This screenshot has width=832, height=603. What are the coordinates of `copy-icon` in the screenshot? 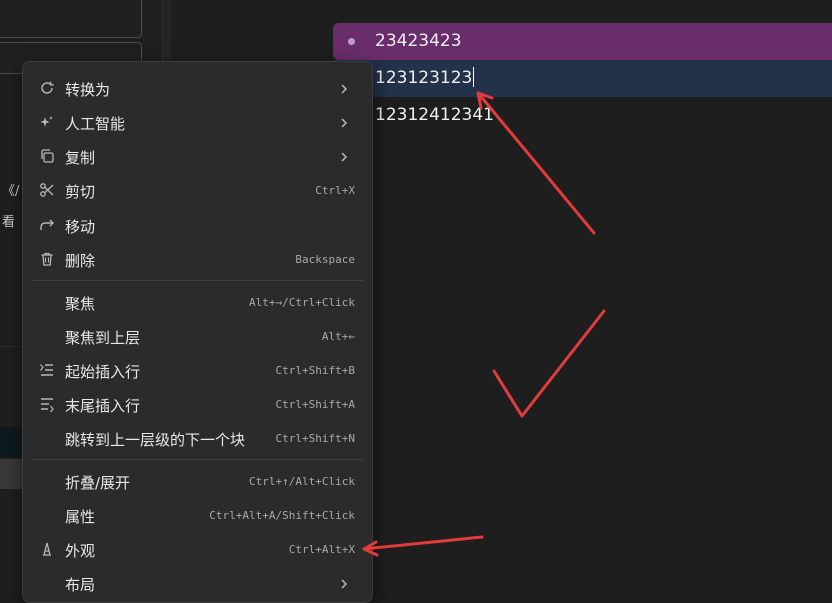 It's located at (47, 156).